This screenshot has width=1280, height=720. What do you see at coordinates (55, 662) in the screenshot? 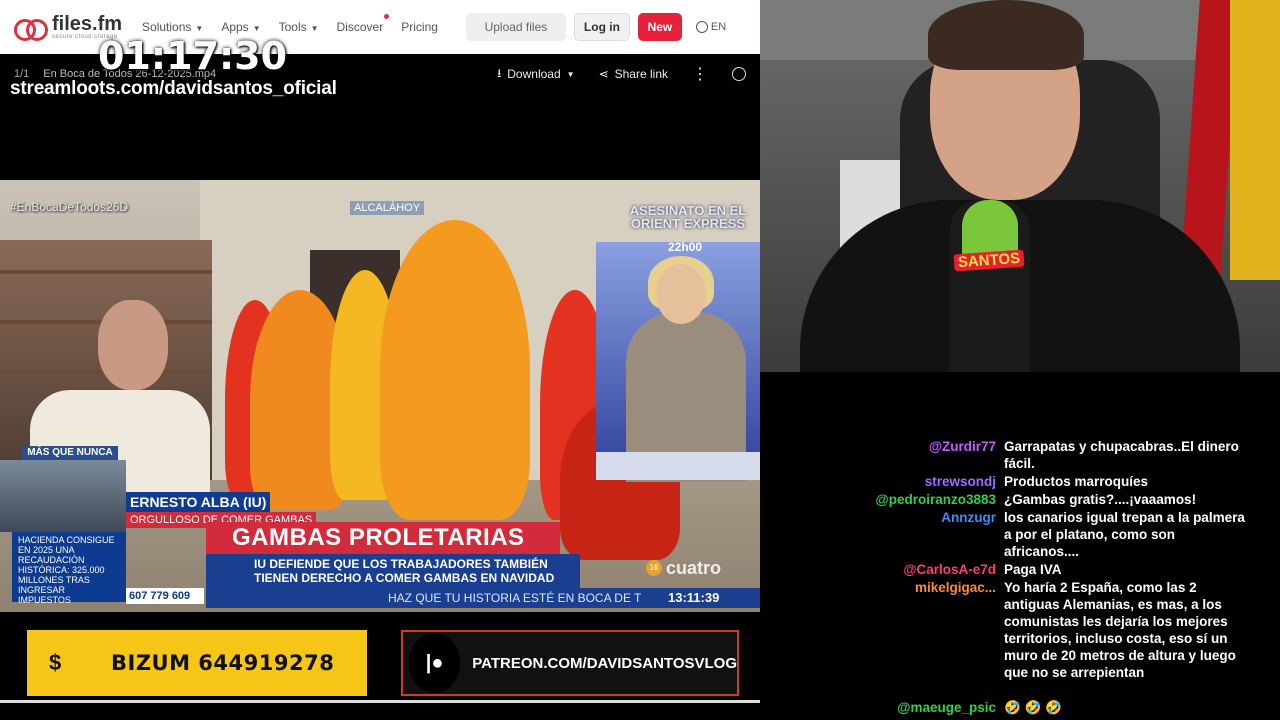
I see `dollar-icon: $` at bounding box center [55, 662].